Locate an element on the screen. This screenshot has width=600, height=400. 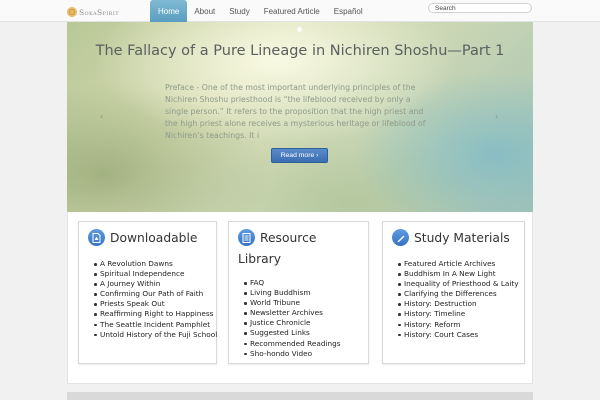
box-title-continued: Library is located at coordinates (259, 259).